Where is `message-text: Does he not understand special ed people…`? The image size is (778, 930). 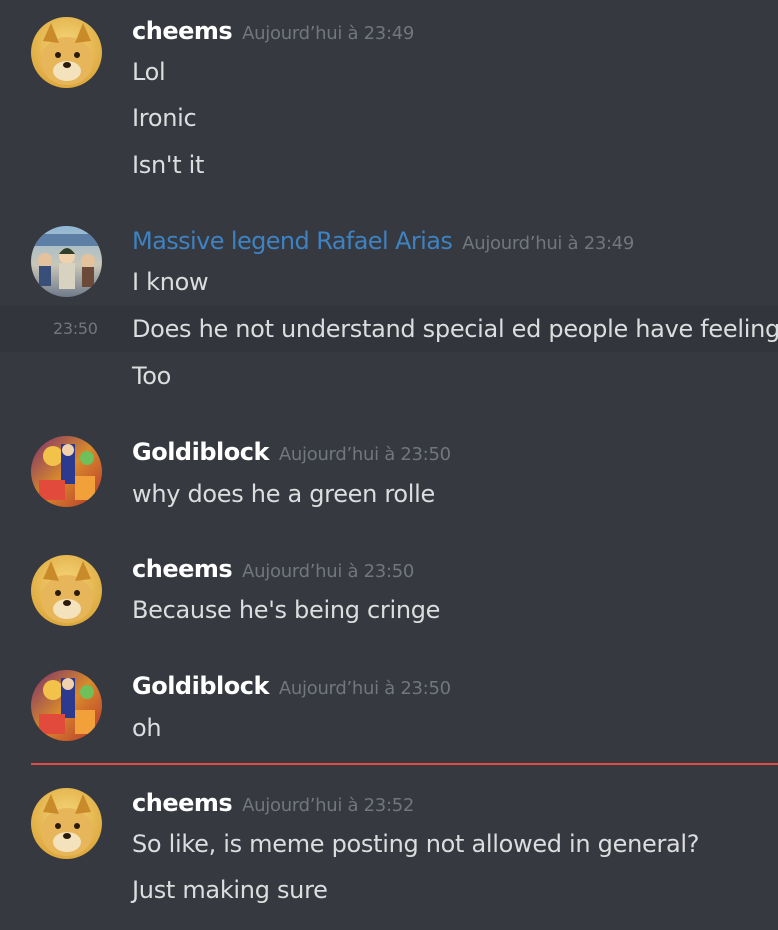 message-text: Does he not understand special ed people… is located at coordinates (455, 329).